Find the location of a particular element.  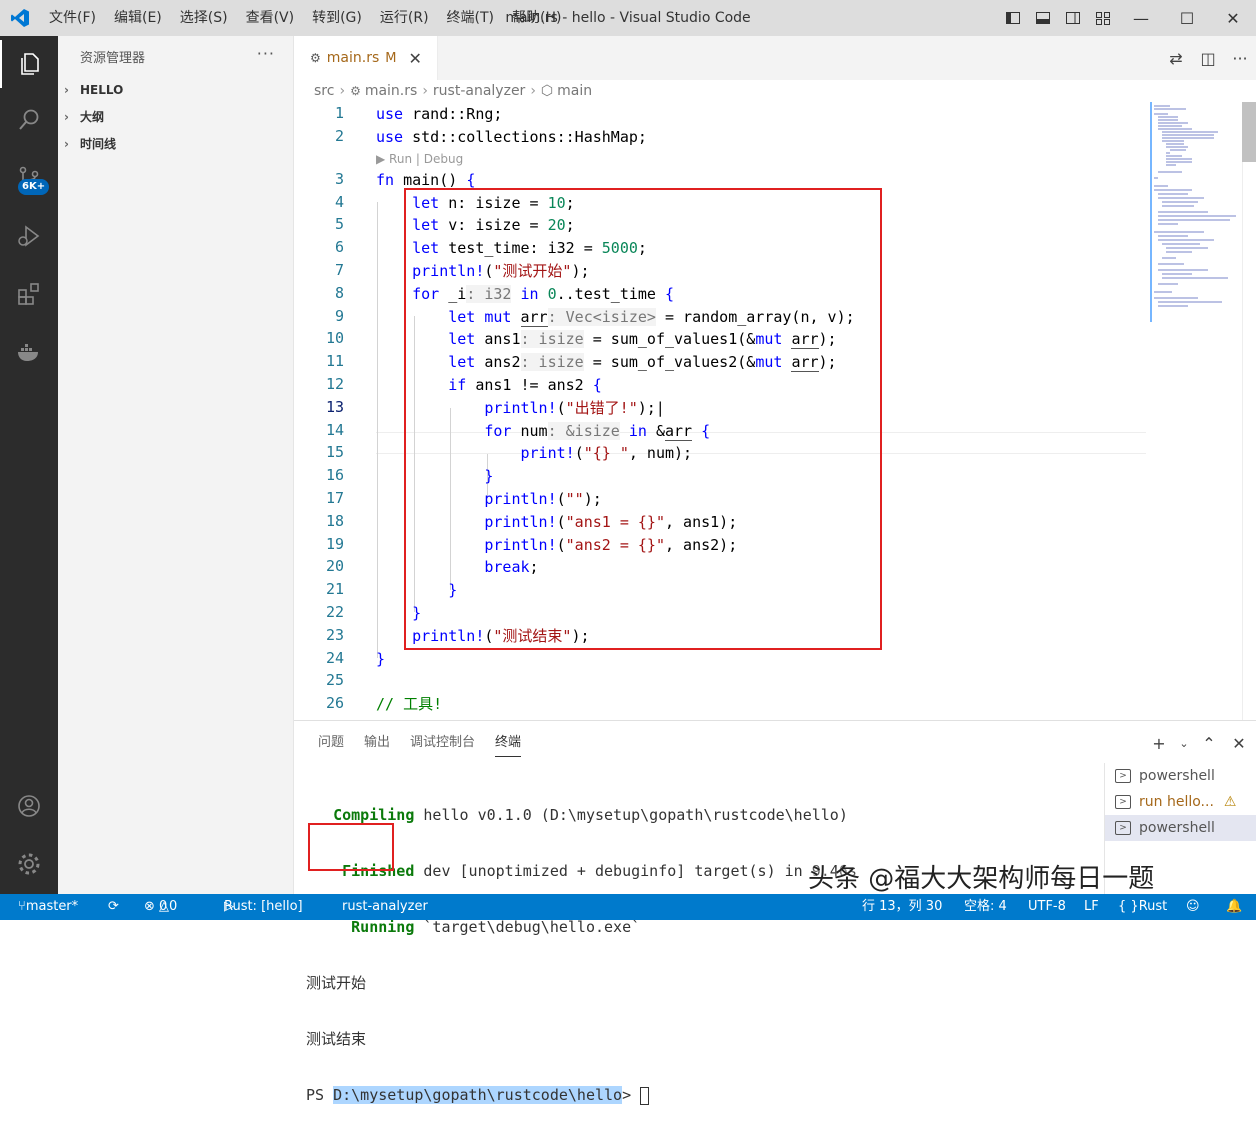

split-editor-icon: ◫ is located at coordinates (1208, 58).